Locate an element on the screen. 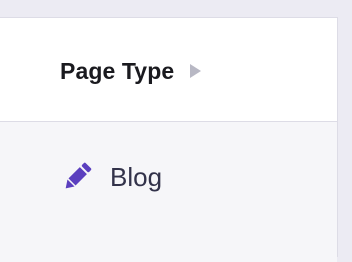 The height and width of the screenshot is (262, 352). table-cell-page-type: Blog is located at coordinates (111, 177).